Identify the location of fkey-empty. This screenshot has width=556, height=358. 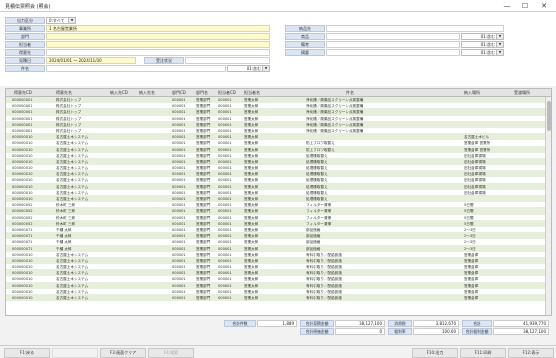
(75, 353).